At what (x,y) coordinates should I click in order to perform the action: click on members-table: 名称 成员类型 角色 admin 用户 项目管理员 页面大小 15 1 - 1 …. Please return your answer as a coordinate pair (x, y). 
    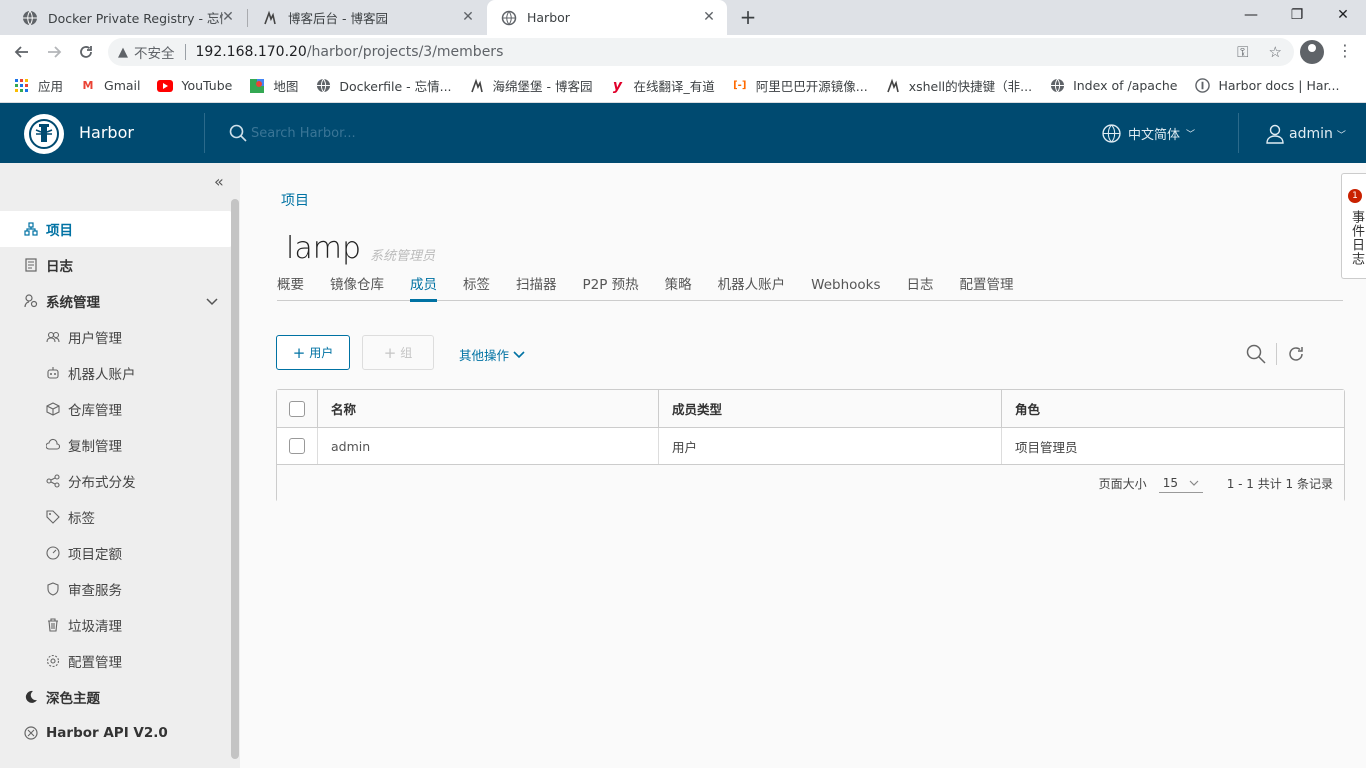
    Looking at the image, I should click on (810, 445).